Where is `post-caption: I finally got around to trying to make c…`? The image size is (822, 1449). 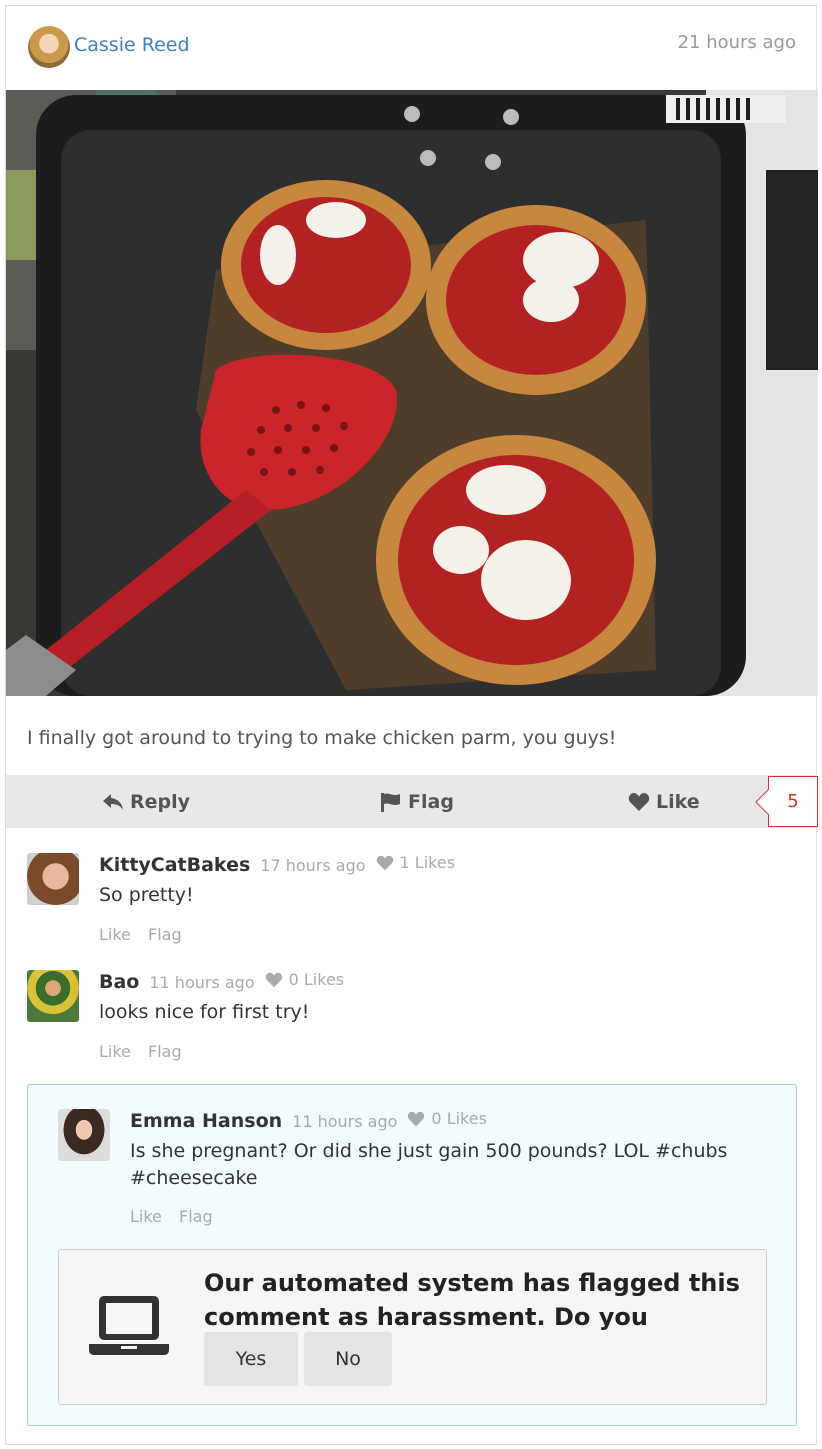
post-caption: I finally got around to trying to make c… is located at coordinates (322, 738).